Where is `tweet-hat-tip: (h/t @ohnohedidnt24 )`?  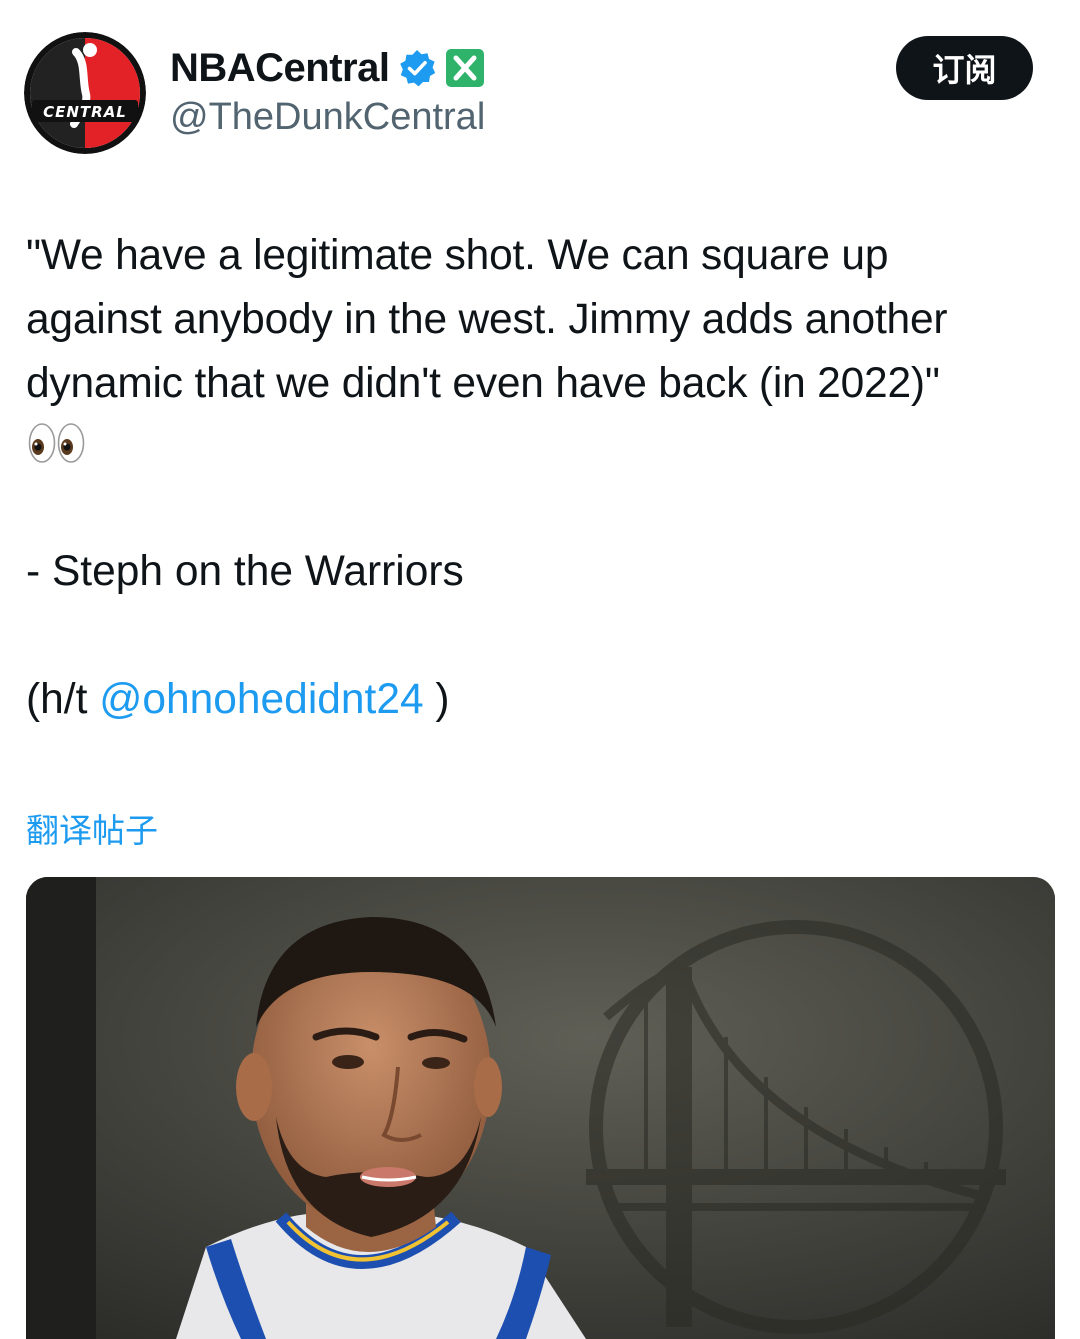
tweet-hat-tip: (h/t @ohnohedidnt24 ) is located at coordinates (238, 700).